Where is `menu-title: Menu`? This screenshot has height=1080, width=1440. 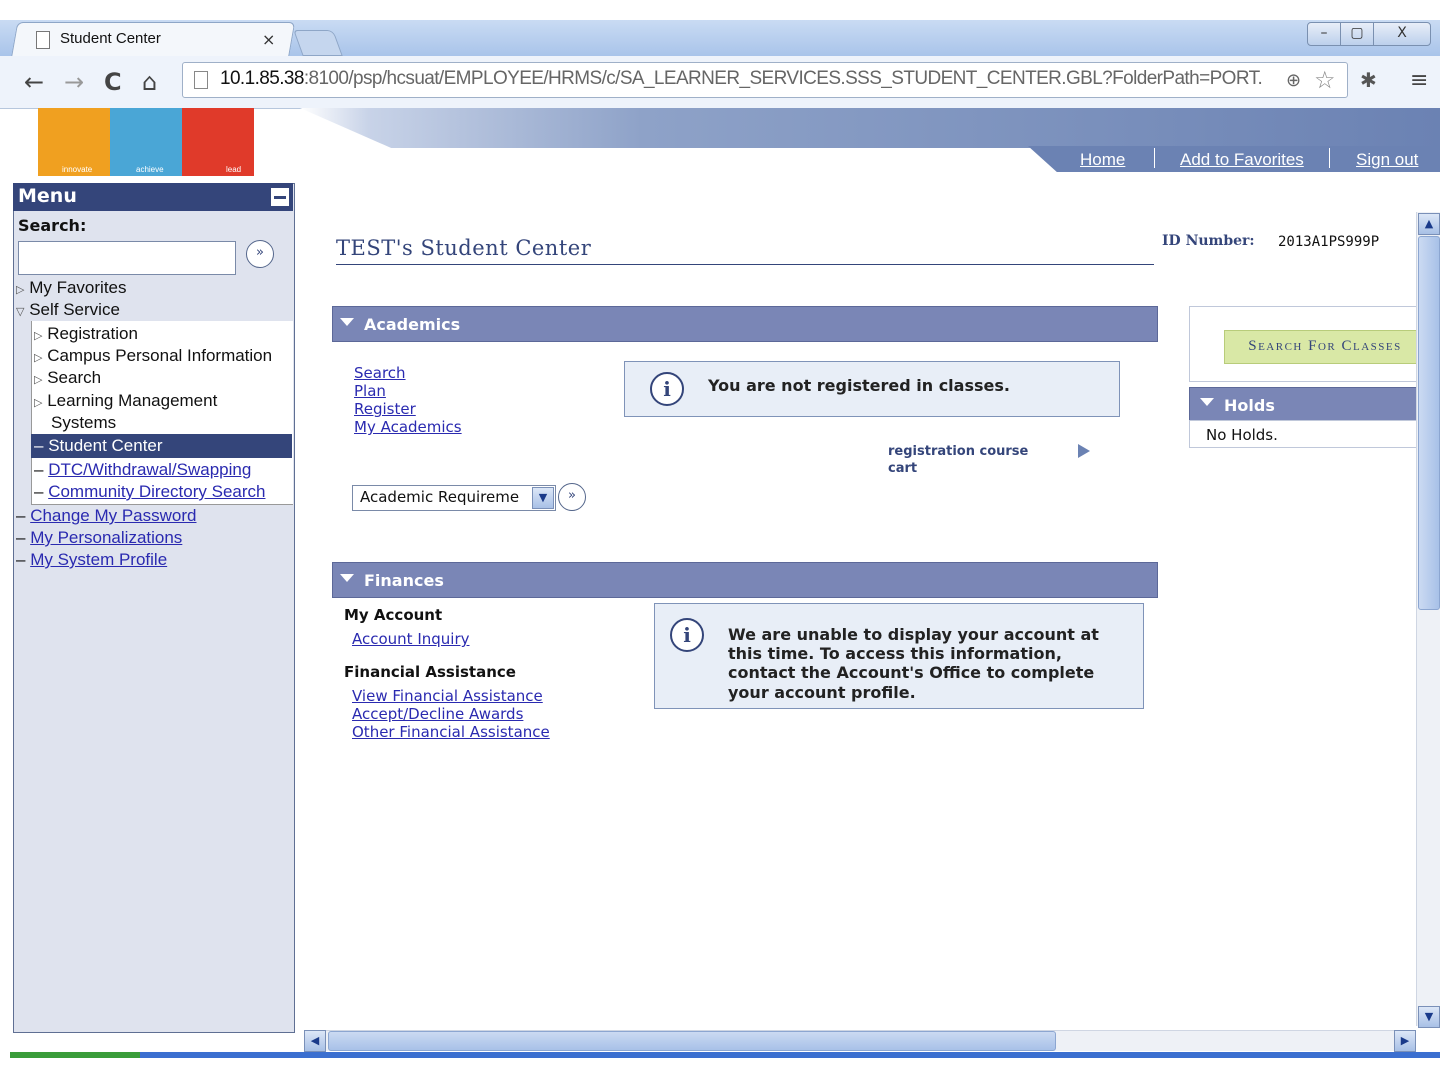
menu-title: Menu is located at coordinates (47, 196).